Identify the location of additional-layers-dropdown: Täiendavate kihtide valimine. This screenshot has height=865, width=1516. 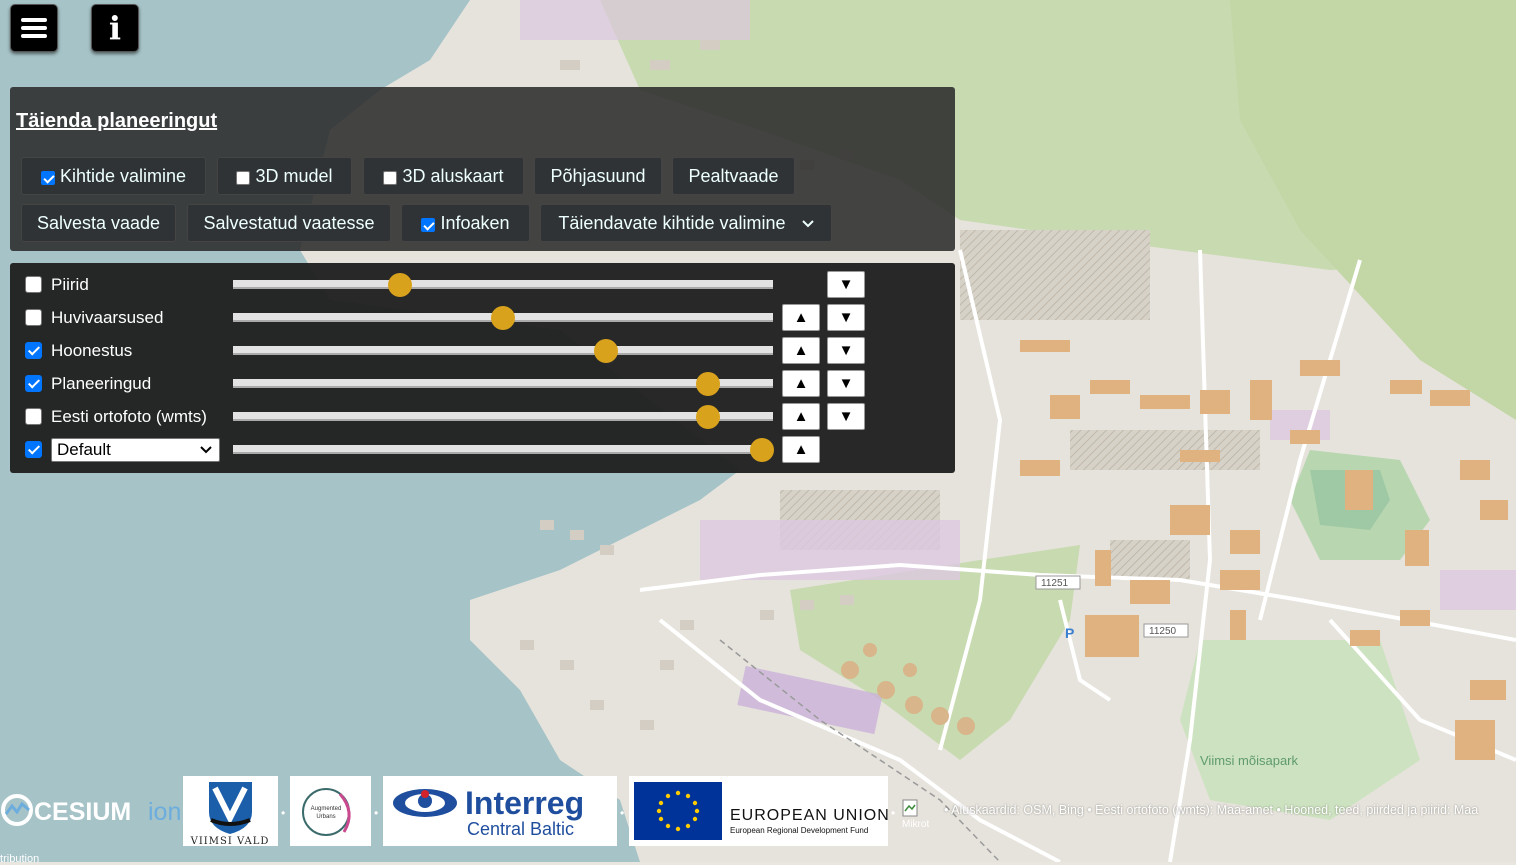
(686, 223).